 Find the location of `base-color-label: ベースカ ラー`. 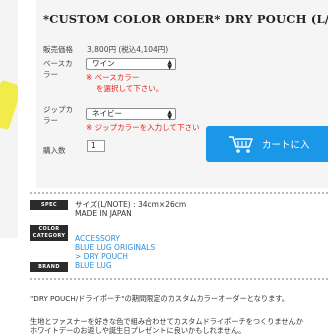

base-color-label: ベースカ ラー is located at coordinates (62, 69).